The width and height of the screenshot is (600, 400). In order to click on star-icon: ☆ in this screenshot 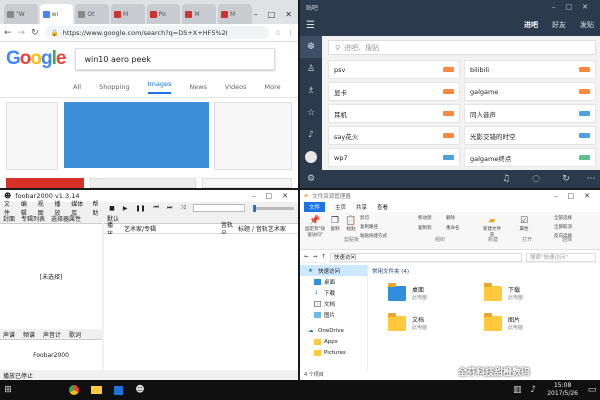, I will do `click(278, 33)`.